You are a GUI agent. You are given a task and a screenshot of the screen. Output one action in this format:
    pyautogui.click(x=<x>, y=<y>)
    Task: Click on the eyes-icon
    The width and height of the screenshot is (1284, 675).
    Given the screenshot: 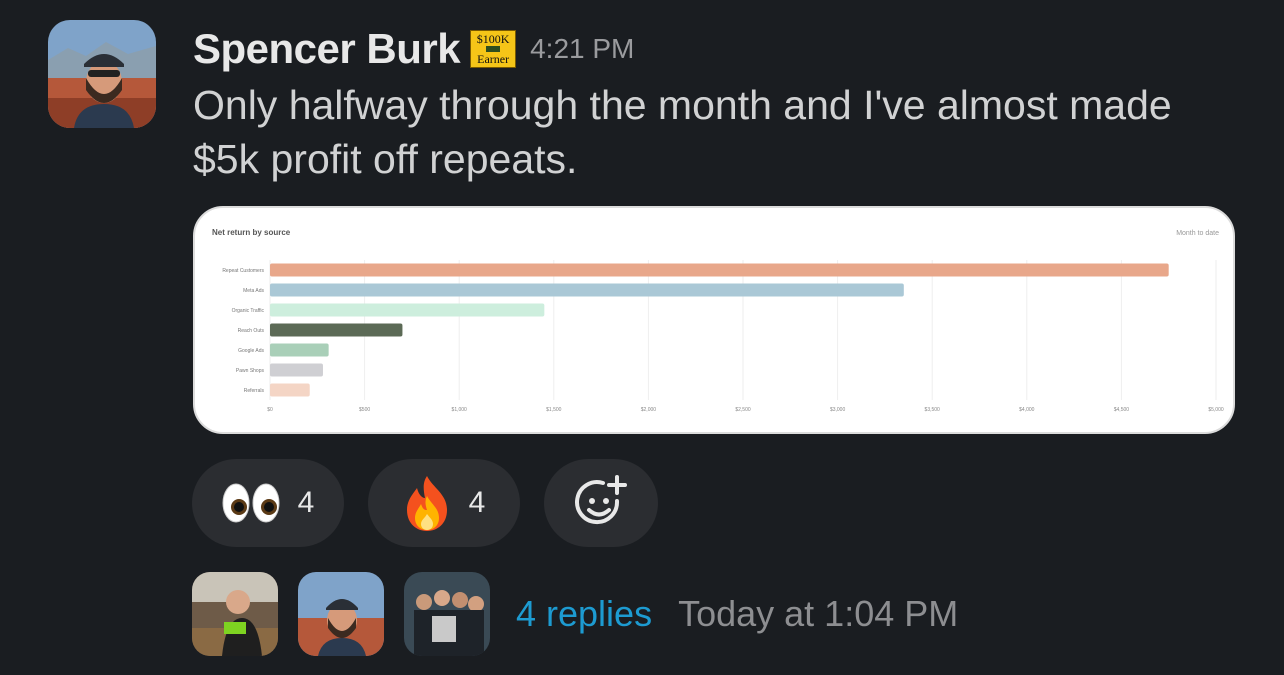 What is the action you would take?
    pyautogui.click(x=251, y=503)
    